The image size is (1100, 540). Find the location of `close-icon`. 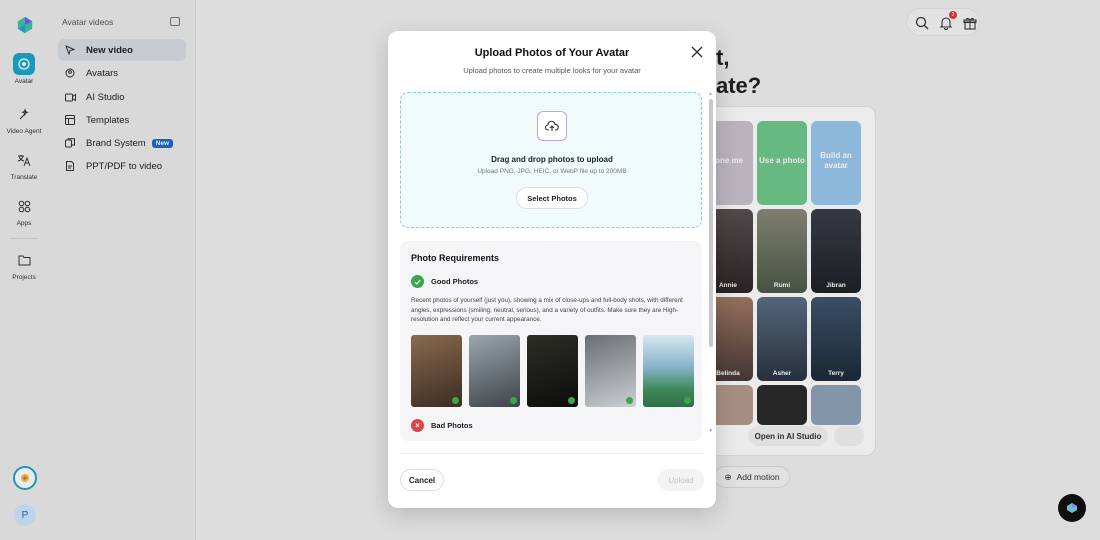

close-icon is located at coordinates (697, 52).